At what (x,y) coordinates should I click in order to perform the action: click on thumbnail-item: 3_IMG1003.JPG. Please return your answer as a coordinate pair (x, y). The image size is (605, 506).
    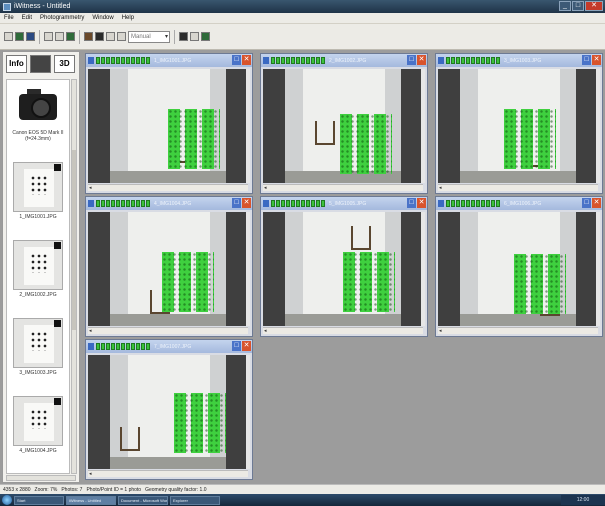
    Looking at the image, I should click on (38, 353).